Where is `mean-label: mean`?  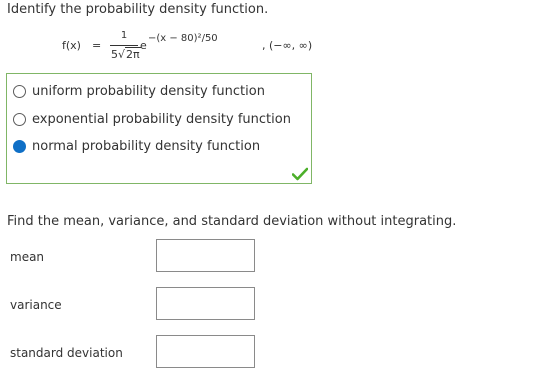 mean-label: mean is located at coordinates (27, 257).